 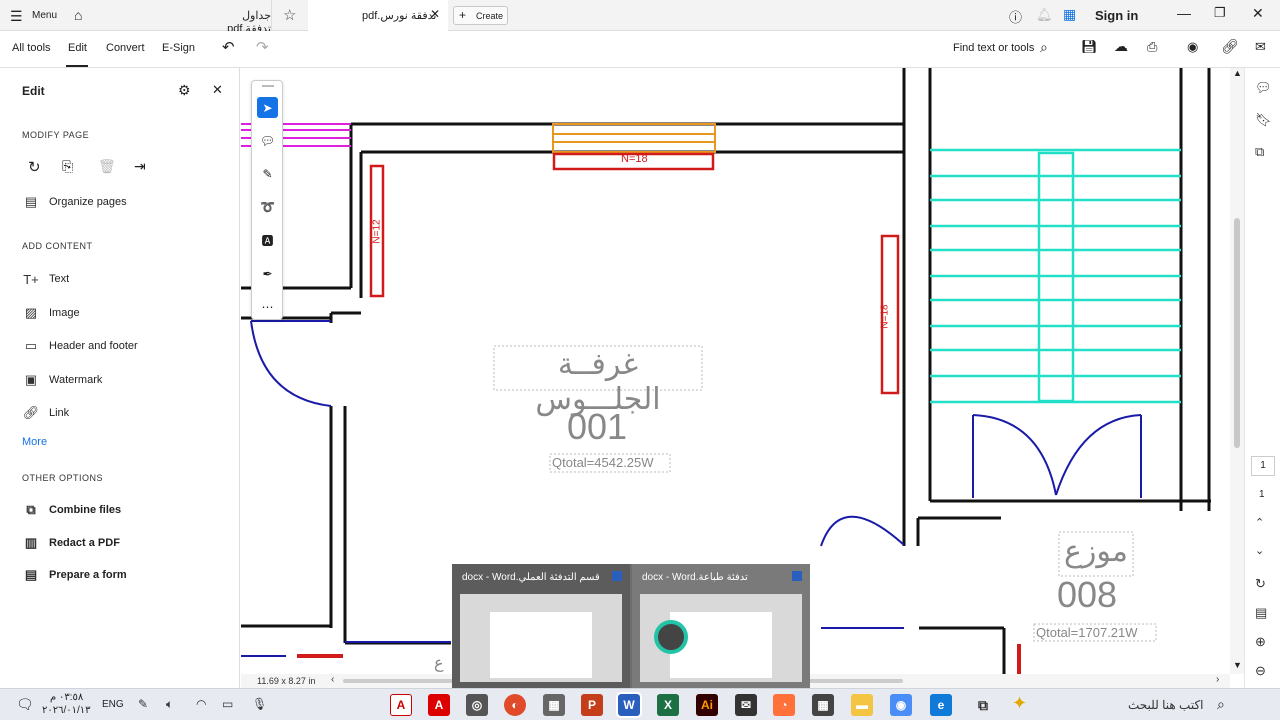 I want to click on close-tab-icon: ✕, so click(x=435, y=14).